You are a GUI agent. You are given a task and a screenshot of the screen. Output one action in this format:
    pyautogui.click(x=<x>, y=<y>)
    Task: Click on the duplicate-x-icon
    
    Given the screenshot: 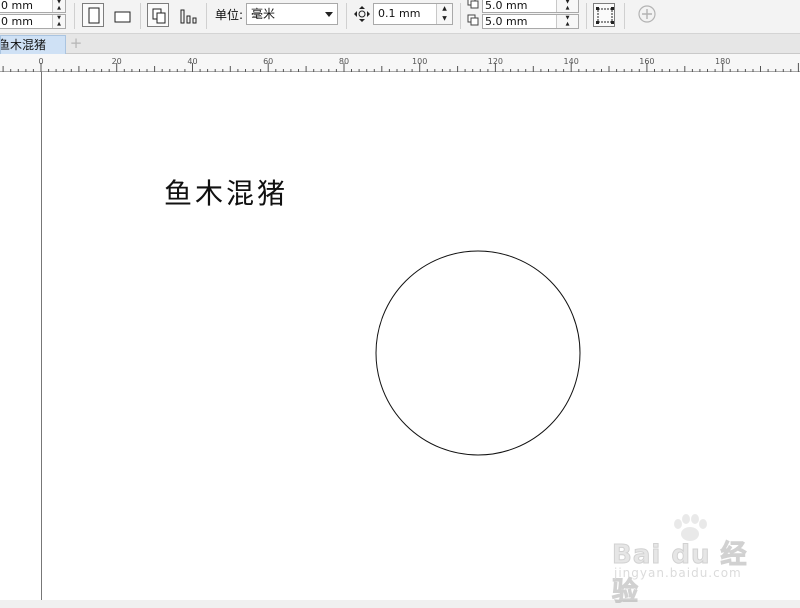 What is the action you would take?
    pyautogui.click(x=473, y=4)
    